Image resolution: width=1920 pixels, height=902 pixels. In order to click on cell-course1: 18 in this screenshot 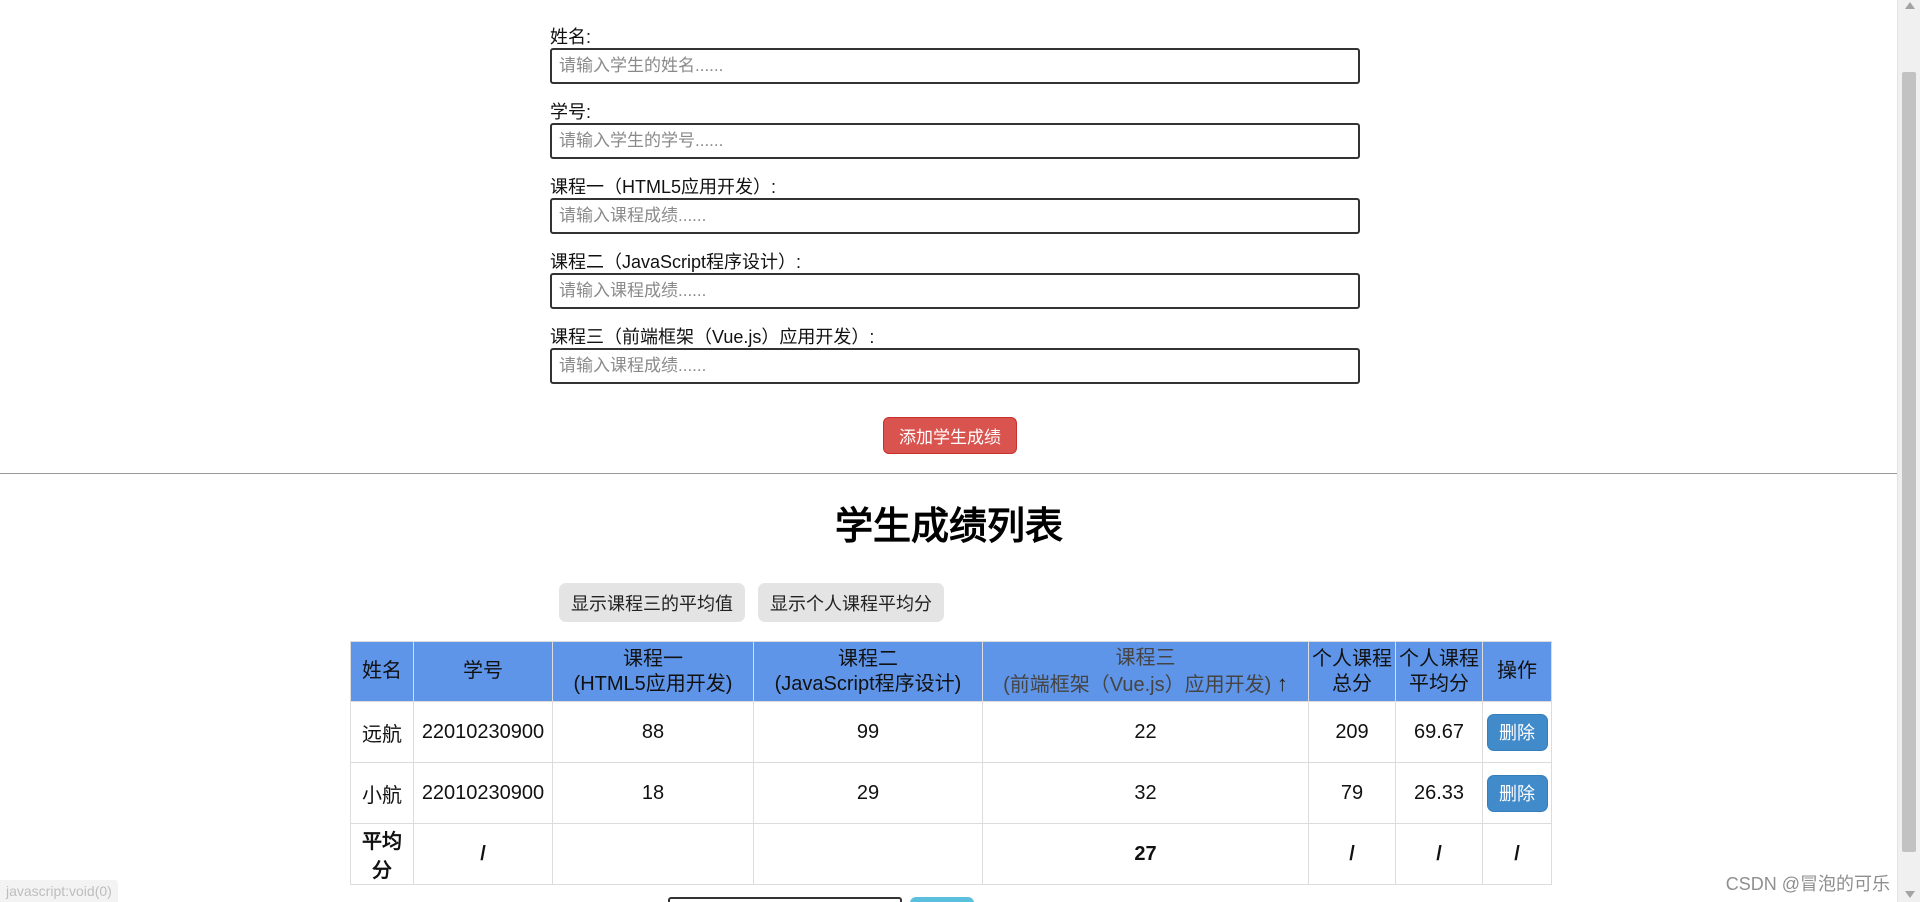, I will do `click(653, 793)`.